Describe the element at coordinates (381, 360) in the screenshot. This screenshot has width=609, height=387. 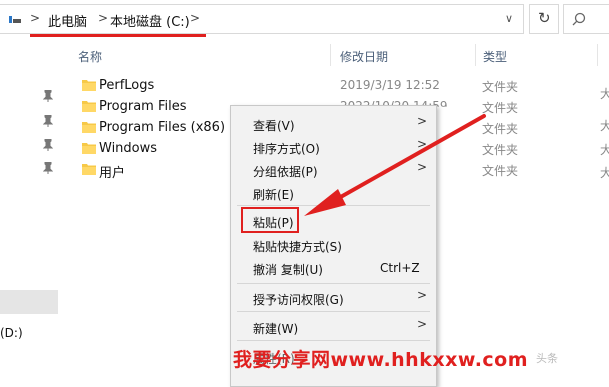
I see `watermark: 我要分享网www.hhkxxw.com` at that location.